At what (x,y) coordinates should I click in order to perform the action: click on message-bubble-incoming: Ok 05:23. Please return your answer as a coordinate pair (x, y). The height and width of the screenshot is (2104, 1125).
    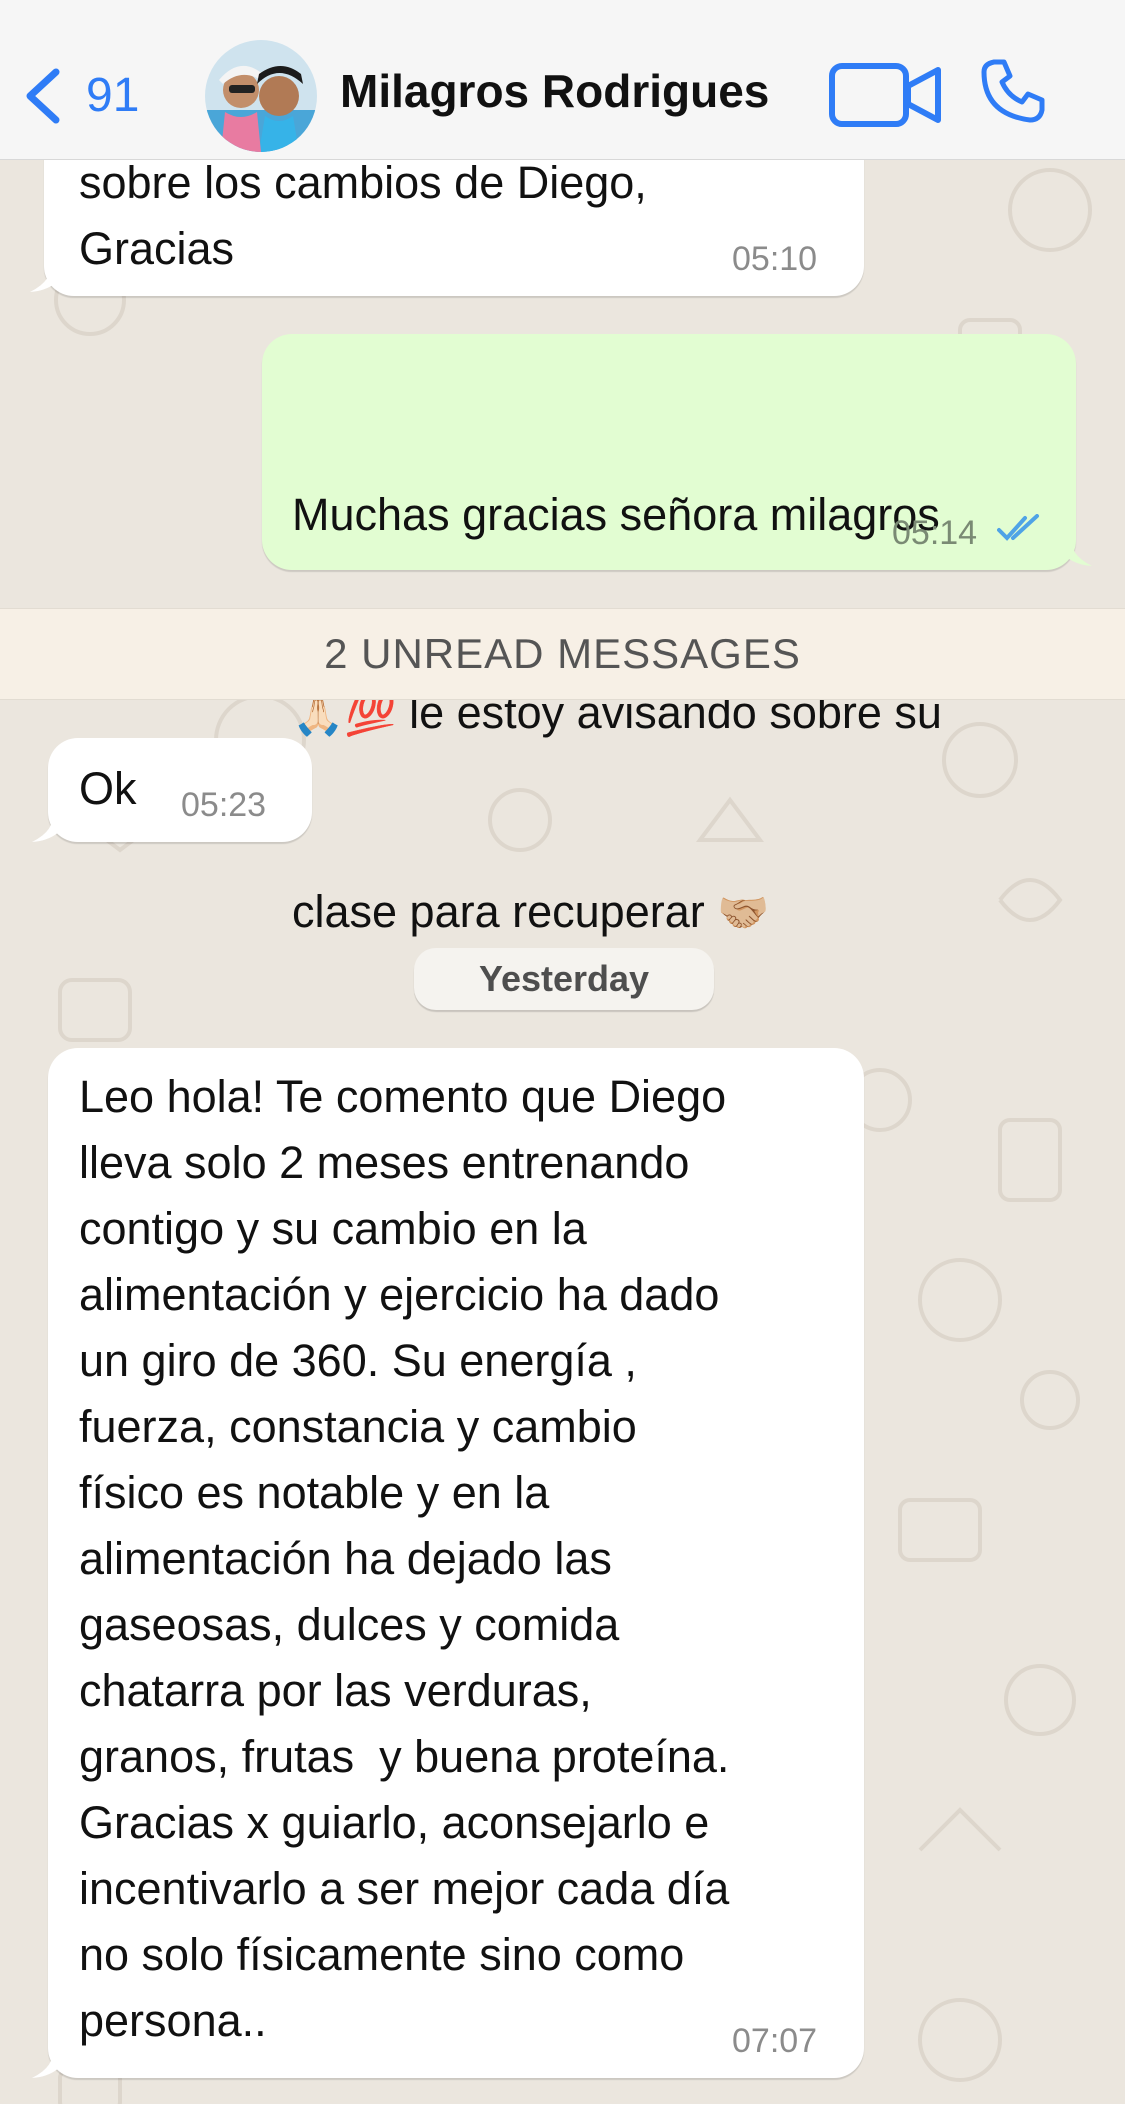
    Looking at the image, I should click on (172, 790).